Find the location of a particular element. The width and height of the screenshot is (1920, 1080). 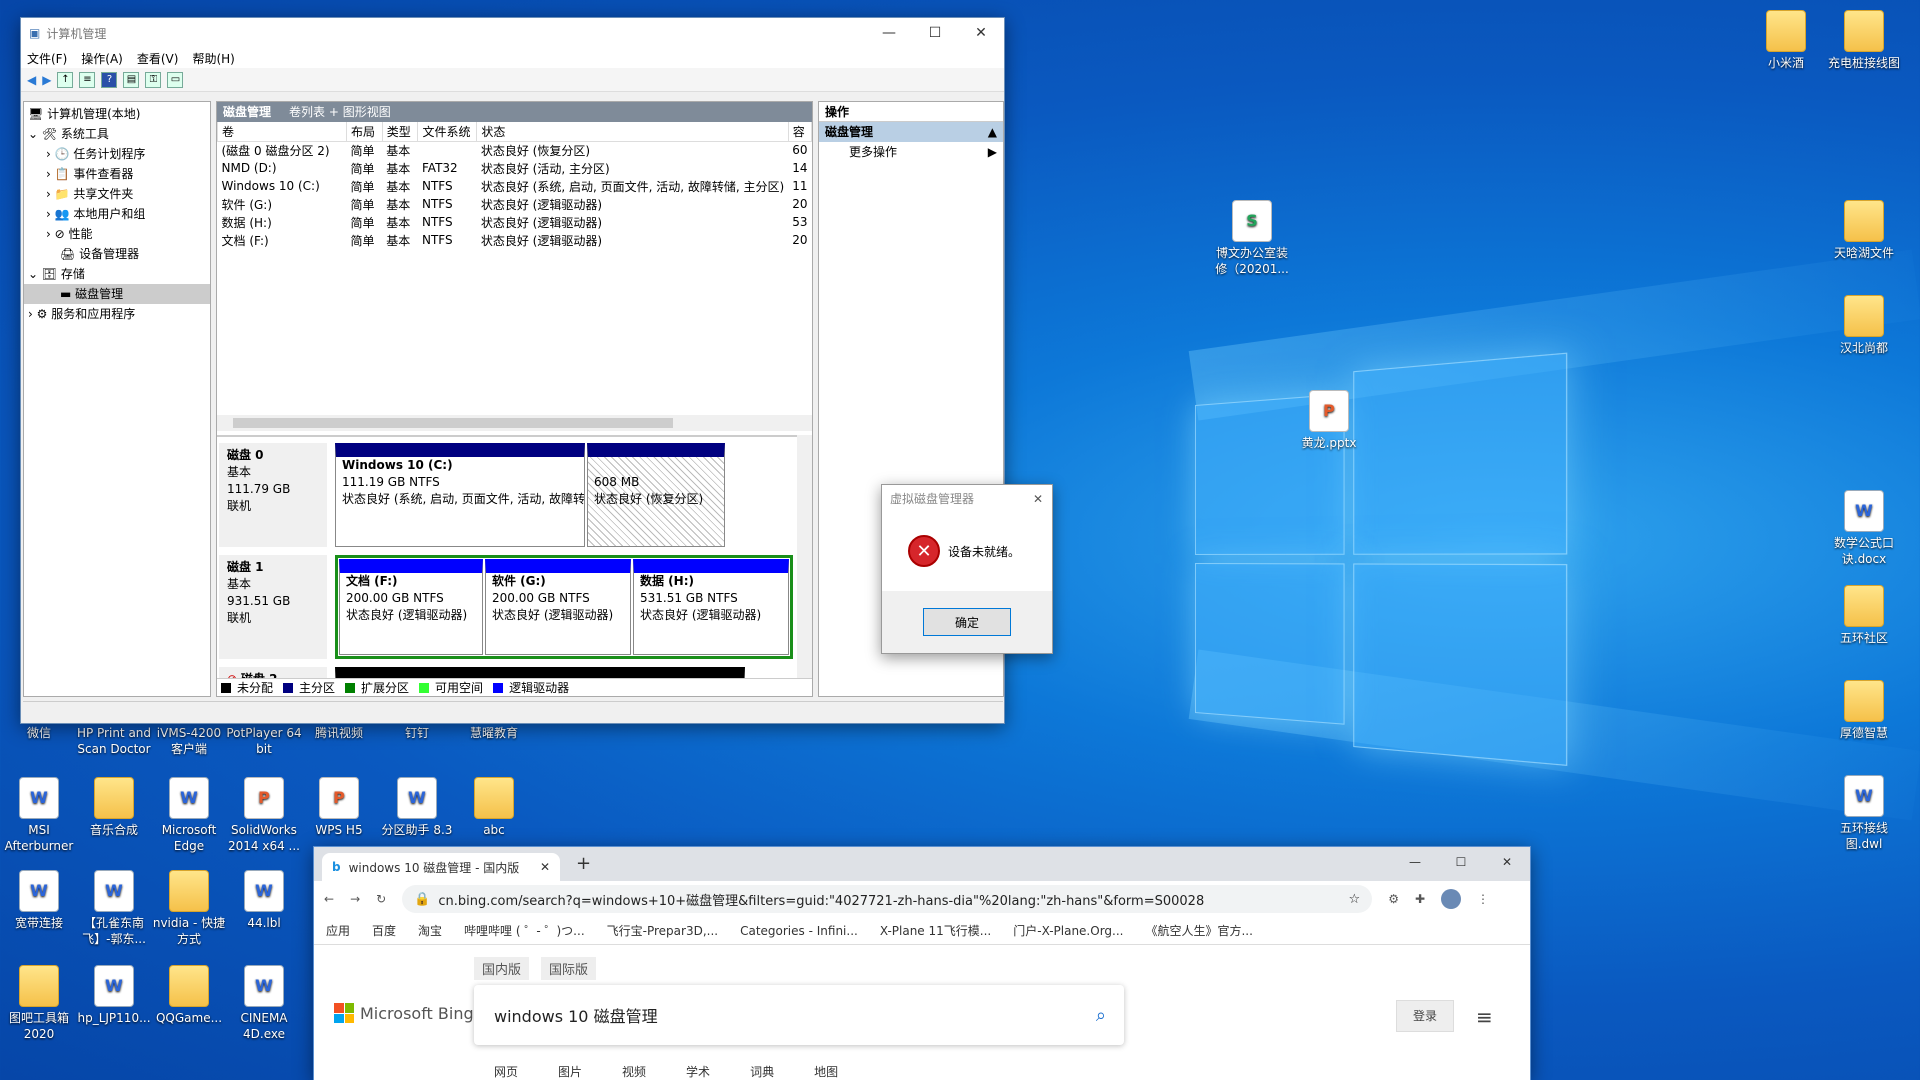

tree-item-storage: ⌄ 🗄 存储 is located at coordinates (117, 274).